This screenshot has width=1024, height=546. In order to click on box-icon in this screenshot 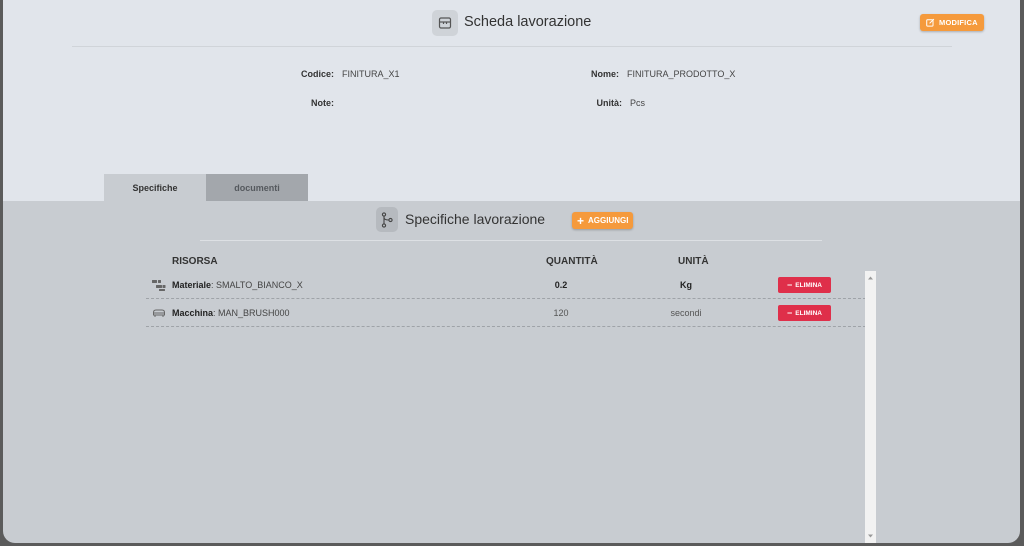, I will do `click(445, 23)`.